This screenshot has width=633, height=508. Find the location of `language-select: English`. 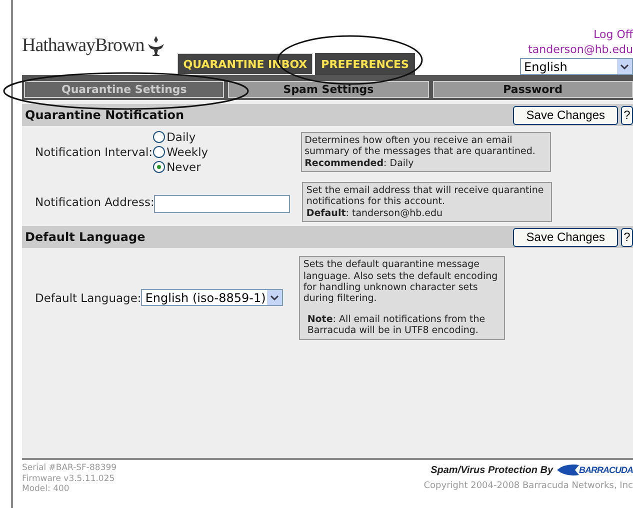

language-select: English is located at coordinates (576, 66).